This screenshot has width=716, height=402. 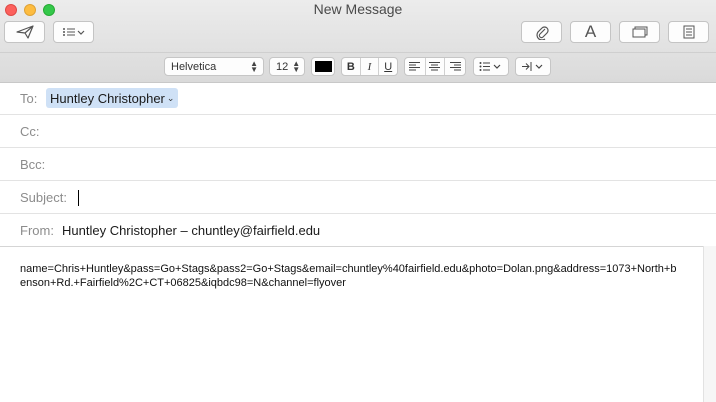 What do you see at coordinates (33, 164) in the screenshot?
I see `bcc-label: Bcc:` at bounding box center [33, 164].